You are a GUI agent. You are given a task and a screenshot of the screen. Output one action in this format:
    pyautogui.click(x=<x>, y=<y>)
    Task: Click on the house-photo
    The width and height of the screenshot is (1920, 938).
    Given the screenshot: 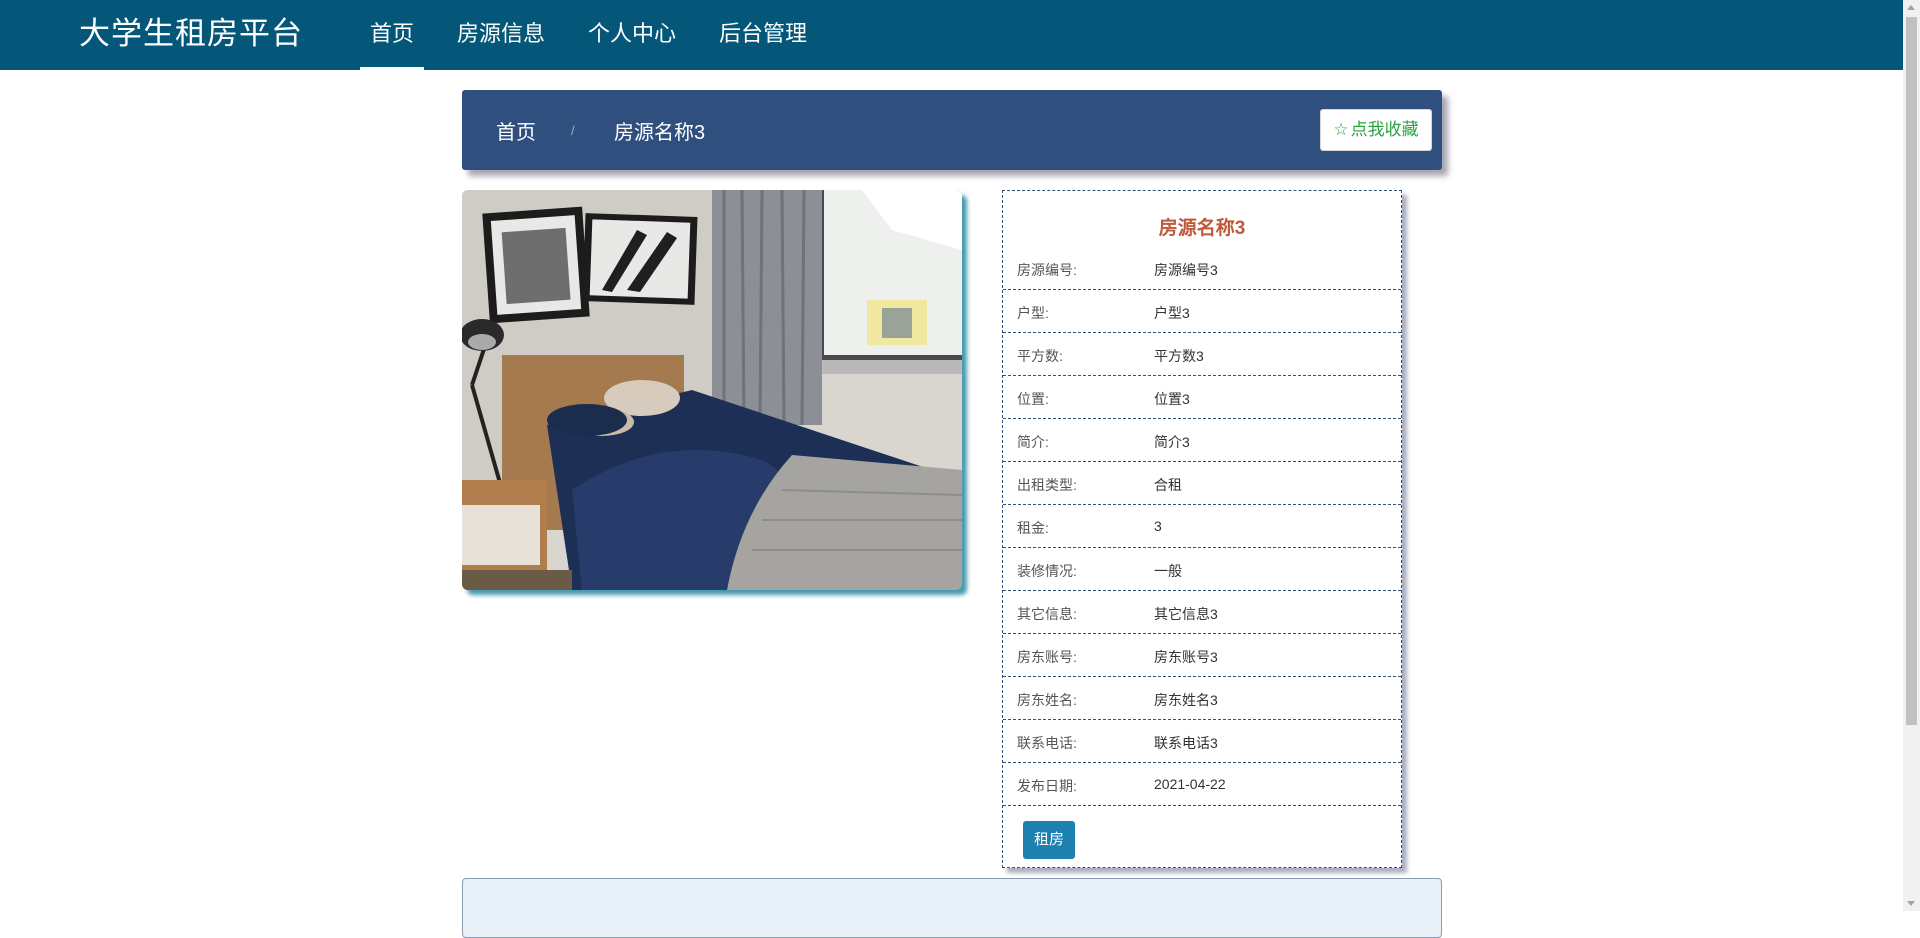 What is the action you would take?
    pyautogui.click(x=712, y=390)
    